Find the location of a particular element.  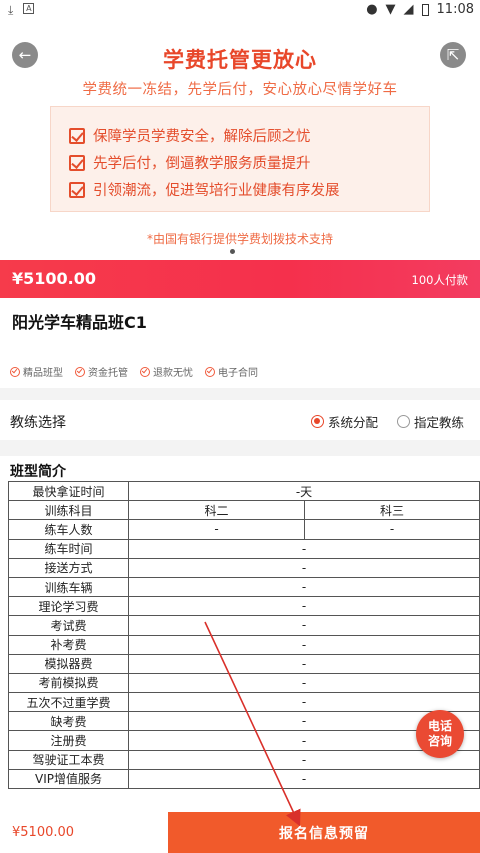

feature-item: 先学后付，倒逼教学服务质量提升 is located at coordinates (190, 162).